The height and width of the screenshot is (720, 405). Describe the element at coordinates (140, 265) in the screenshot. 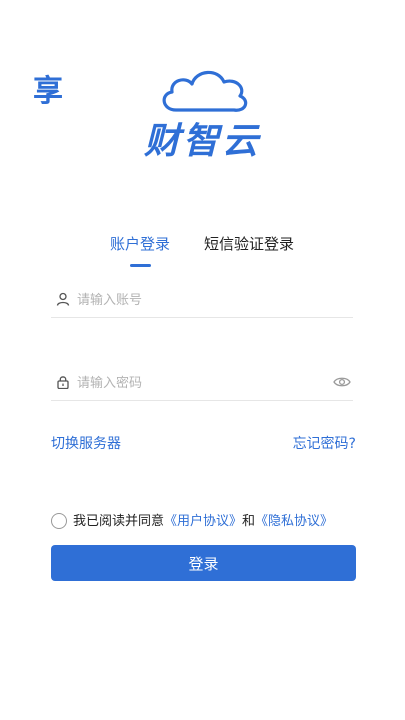

I see `active-tab-indicator` at that location.